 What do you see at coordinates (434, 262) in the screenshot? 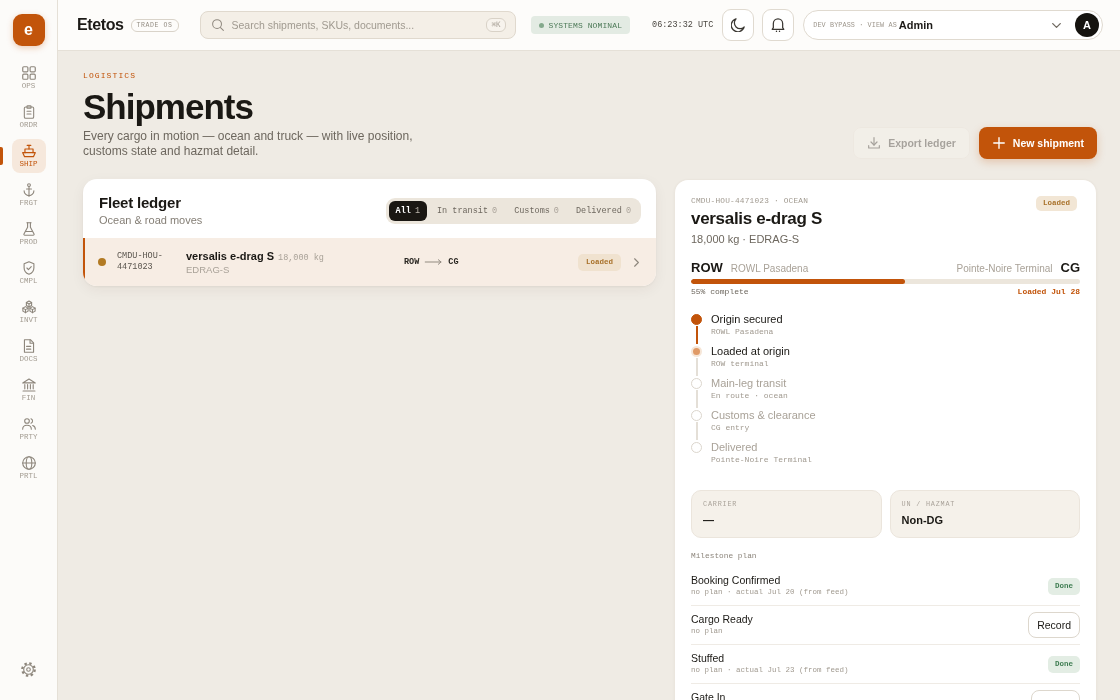
I see `arrow-icon` at bounding box center [434, 262].